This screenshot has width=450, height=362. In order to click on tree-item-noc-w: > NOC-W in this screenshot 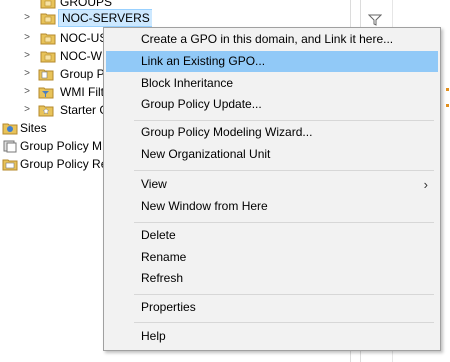, I will do `click(62, 56)`.